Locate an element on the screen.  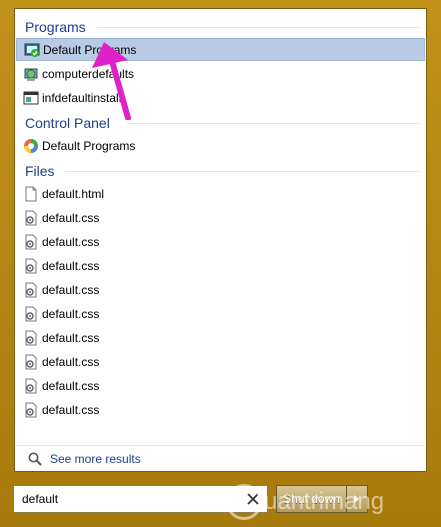
search-icon is located at coordinates (35, 459).